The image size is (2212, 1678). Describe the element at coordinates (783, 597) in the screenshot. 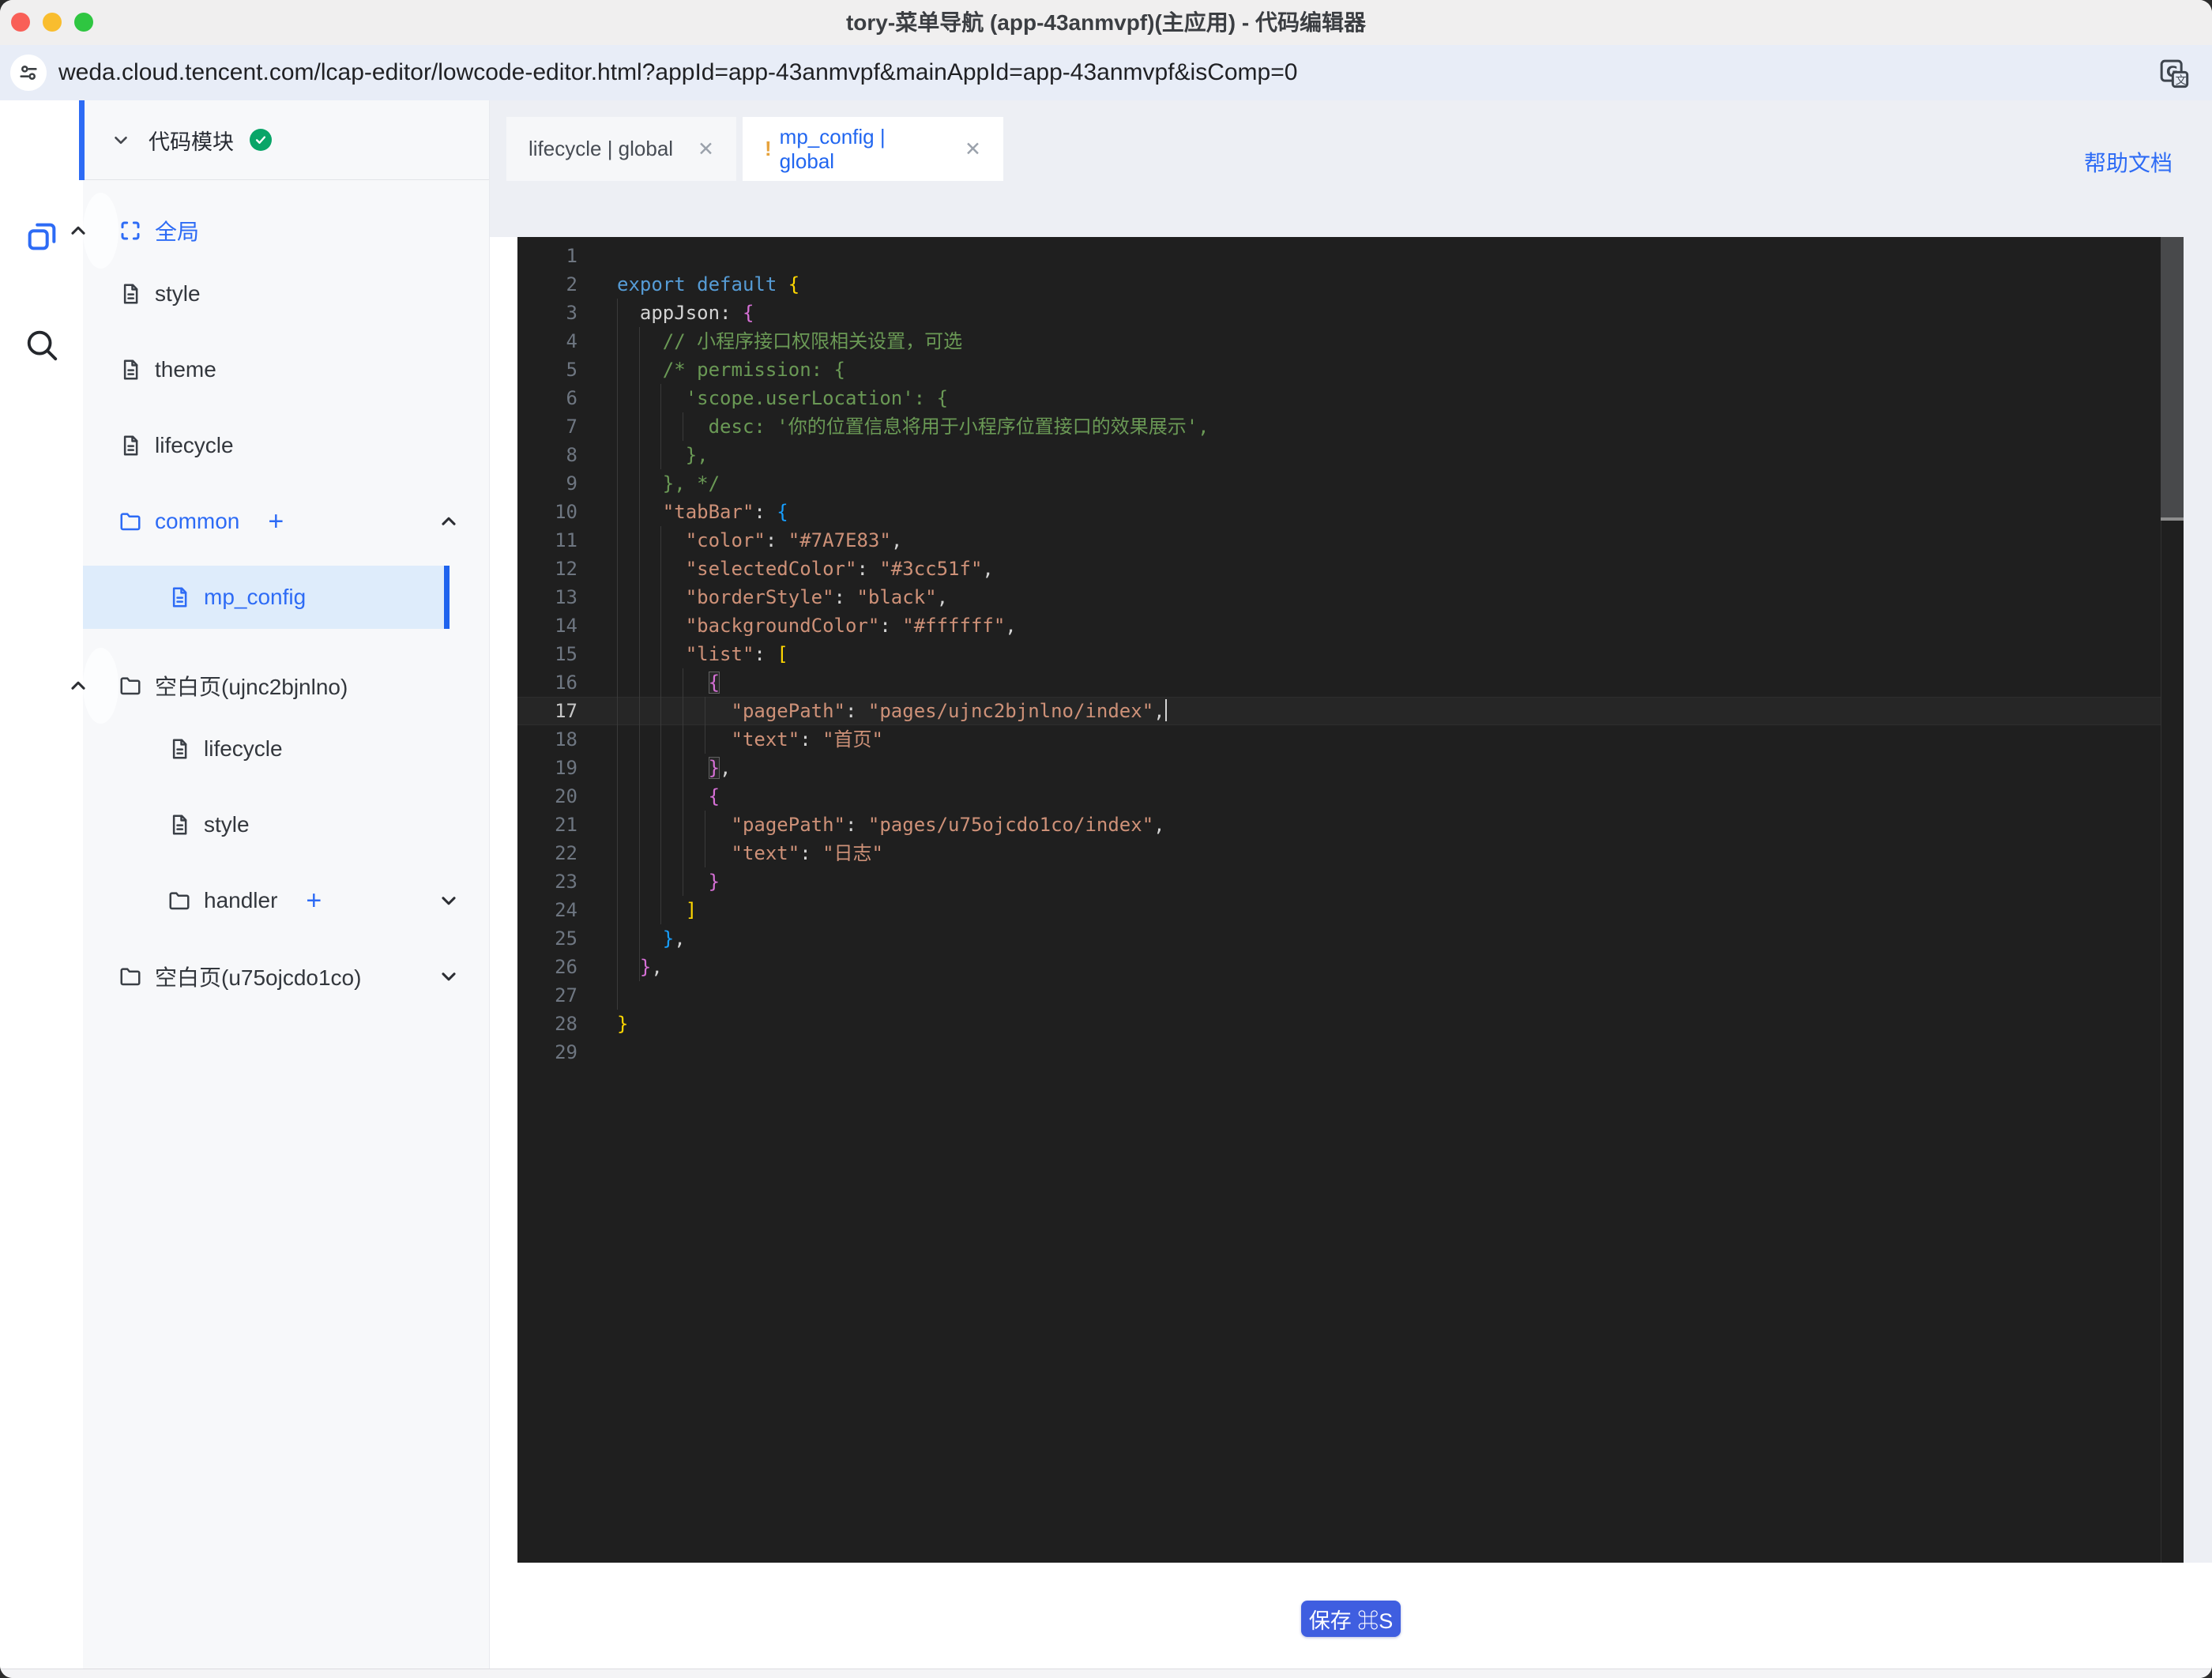

I see `code-text: "borderStyle": "black",` at that location.